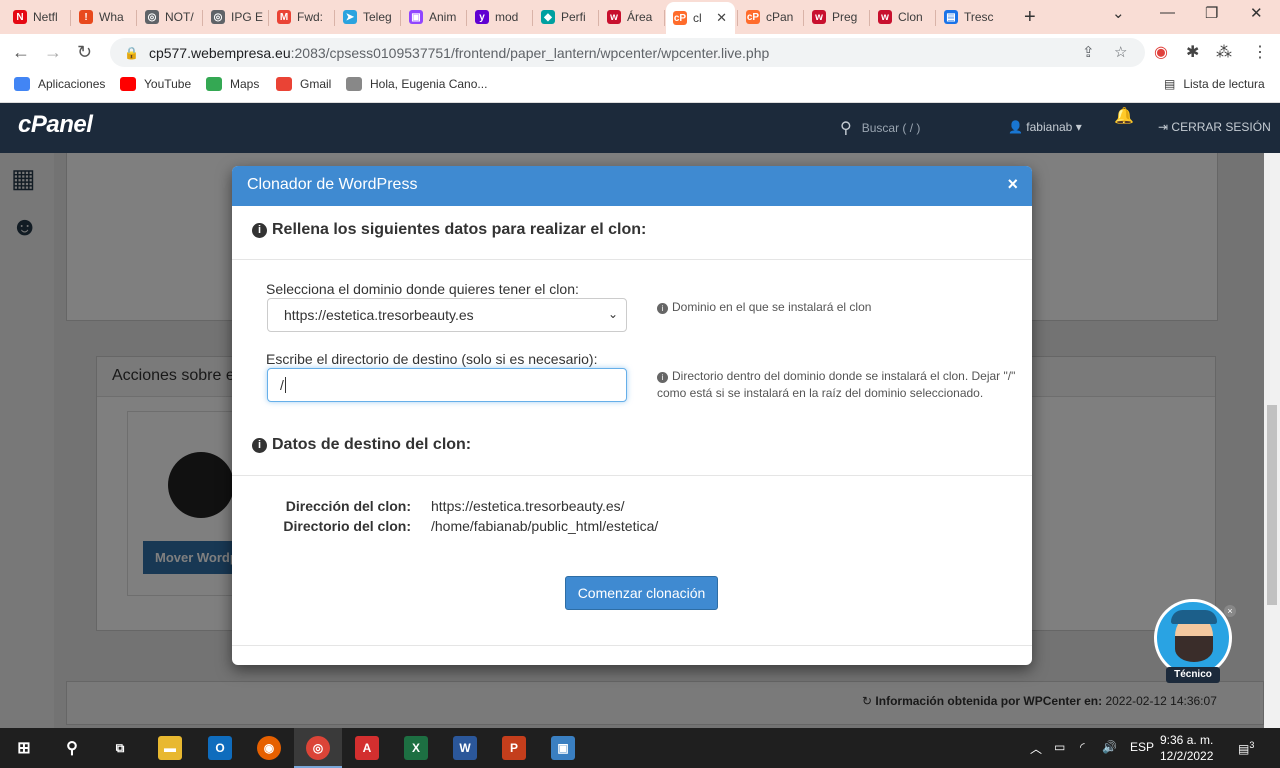 This screenshot has width=1280, height=768. Describe the element at coordinates (361, 445) in the screenshot. I see `section-destination: i Datos de destino del clon:` at that location.